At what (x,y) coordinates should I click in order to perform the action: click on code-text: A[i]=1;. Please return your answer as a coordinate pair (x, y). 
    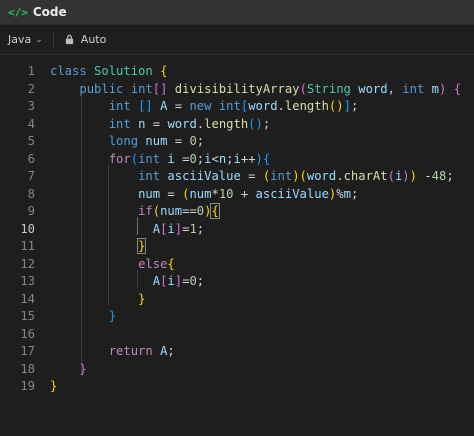
    Looking at the image, I should click on (127, 230).